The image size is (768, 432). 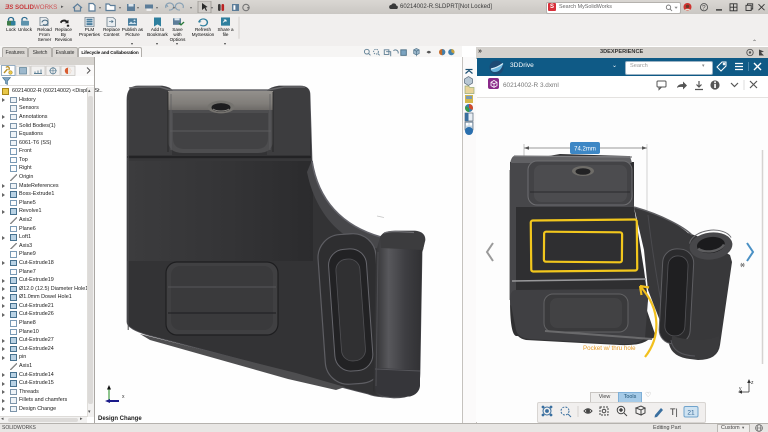 What do you see at coordinates (585, 150) in the screenshot?
I see `svg-text: 74.2mm` at bounding box center [585, 150].